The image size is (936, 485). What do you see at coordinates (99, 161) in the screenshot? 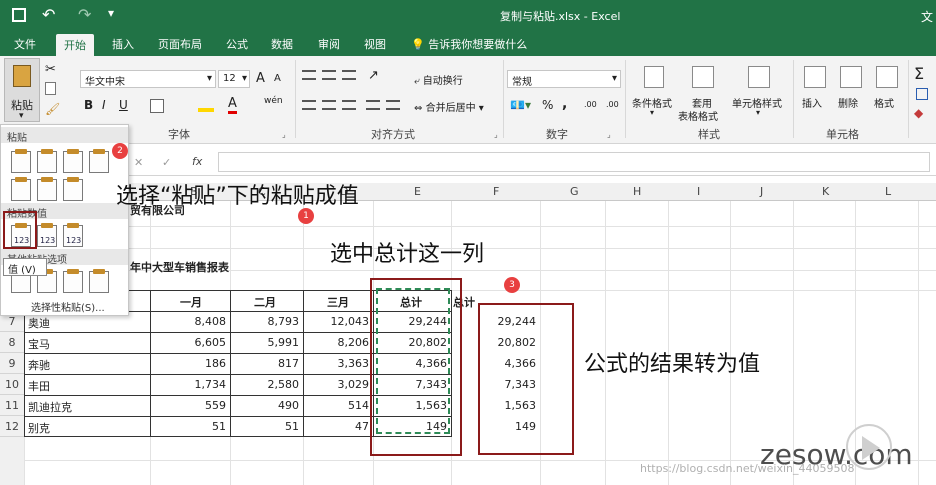
I see `keep-source-formatting-icon` at bounding box center [99, 161].